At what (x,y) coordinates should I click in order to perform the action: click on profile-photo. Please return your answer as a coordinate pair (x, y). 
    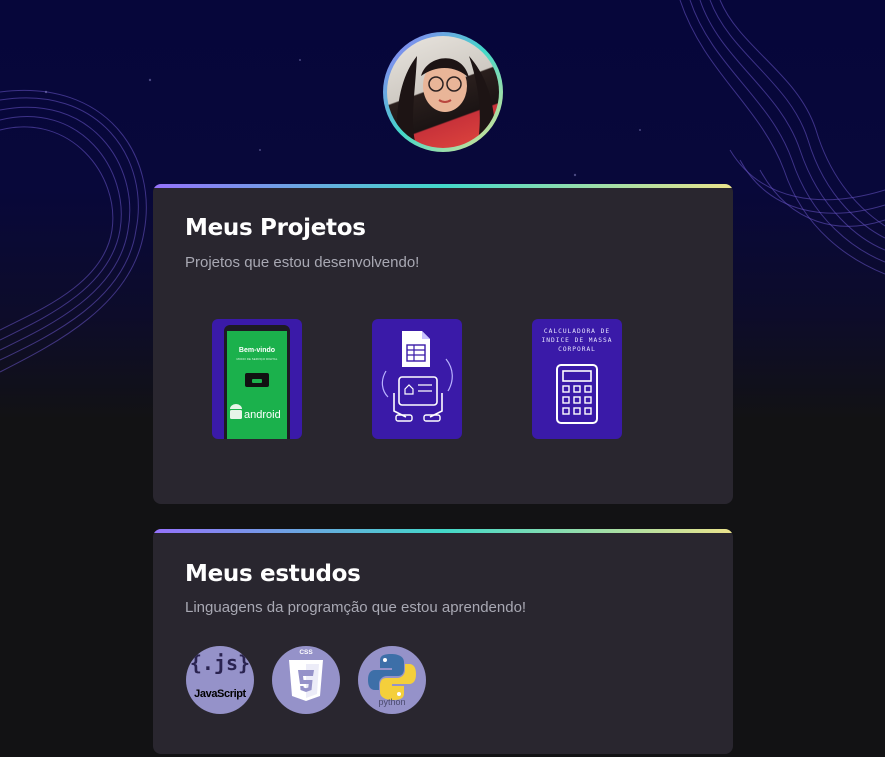
    Looking at the image, I should click on (443, 92).